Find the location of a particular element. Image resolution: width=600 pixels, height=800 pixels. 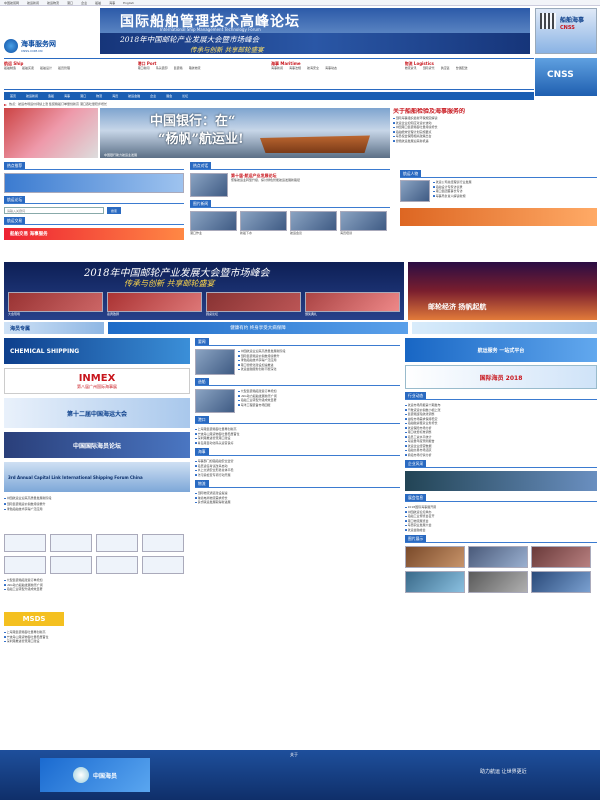

channel-link: 码头装卸 is located at coordinates (162, 68).